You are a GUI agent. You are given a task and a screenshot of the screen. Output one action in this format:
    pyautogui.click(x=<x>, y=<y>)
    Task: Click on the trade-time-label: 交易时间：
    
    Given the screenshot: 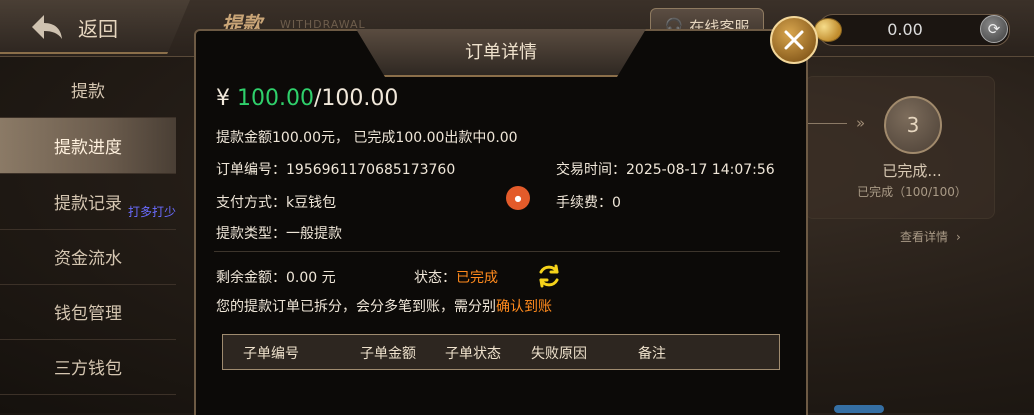 What is the action you would take?
    pyautogui.click(x=591, y=170)
    